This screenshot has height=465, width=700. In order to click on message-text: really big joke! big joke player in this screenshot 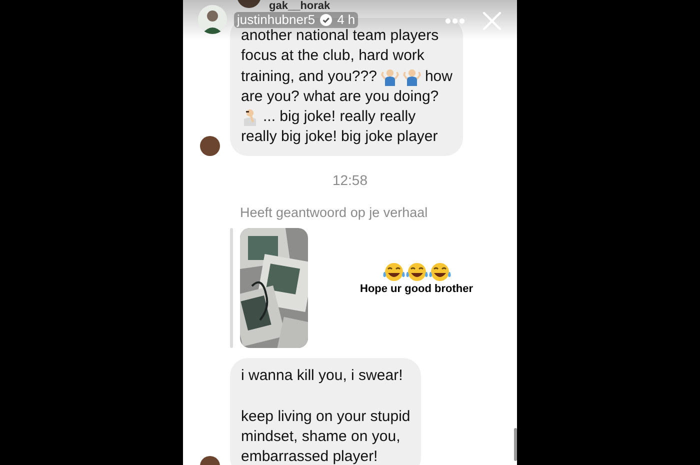, I will do `click(339, 137)`.